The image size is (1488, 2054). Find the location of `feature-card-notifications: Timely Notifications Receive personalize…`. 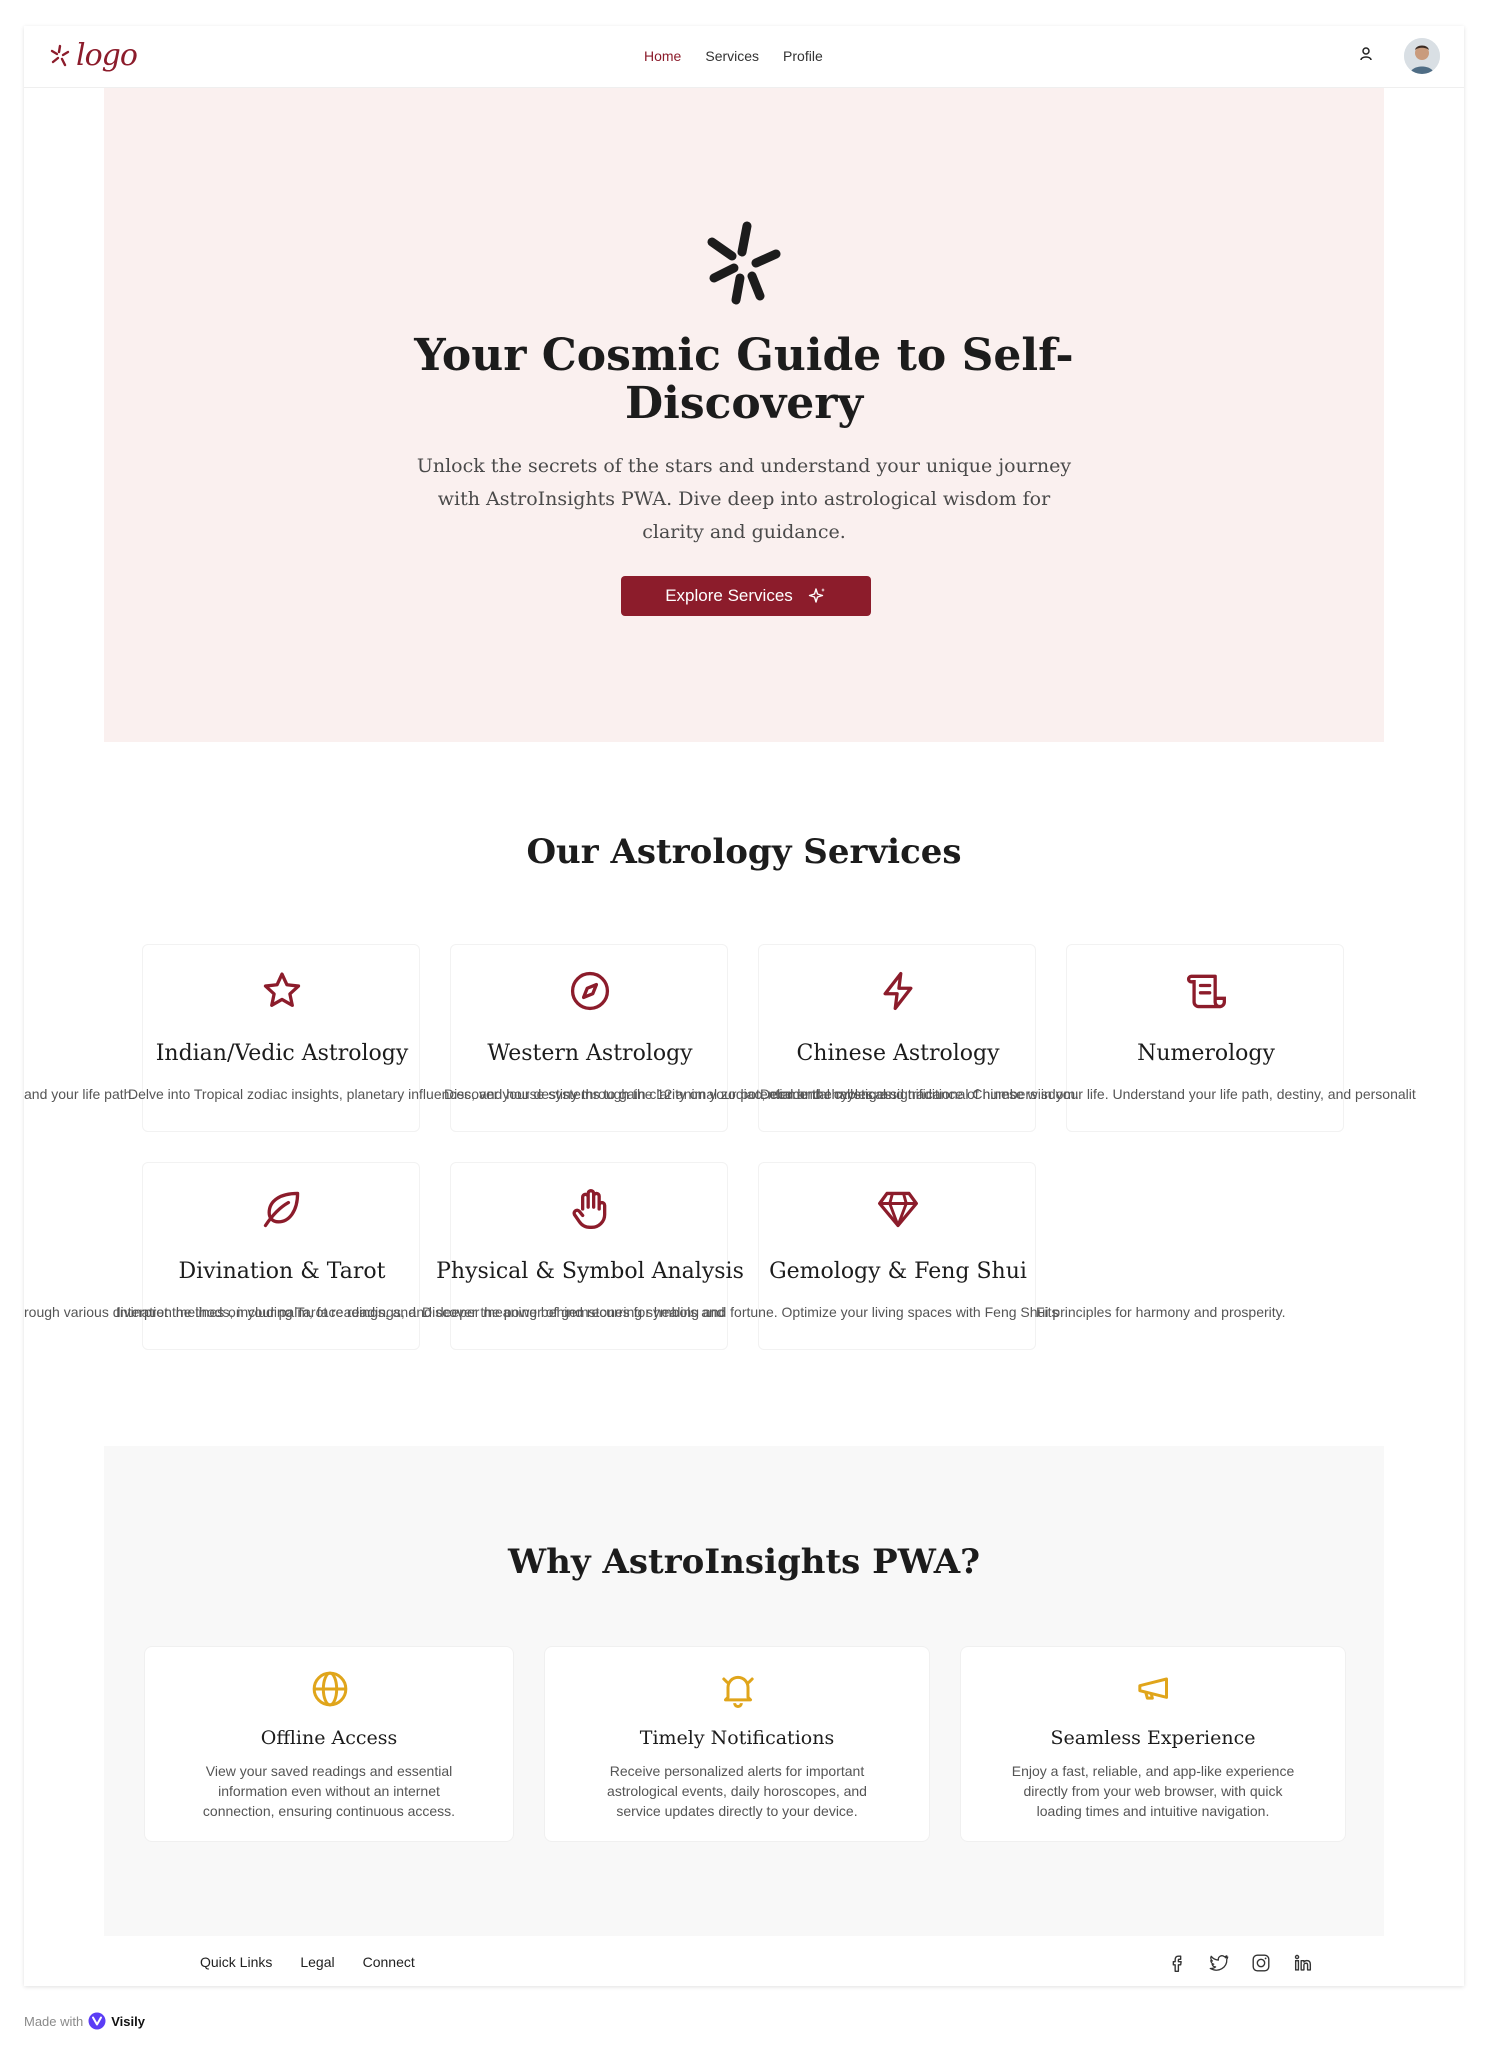

feature-card-notifications: Timely Notifications Receive personalize… is located at coordinates (737, 1744).